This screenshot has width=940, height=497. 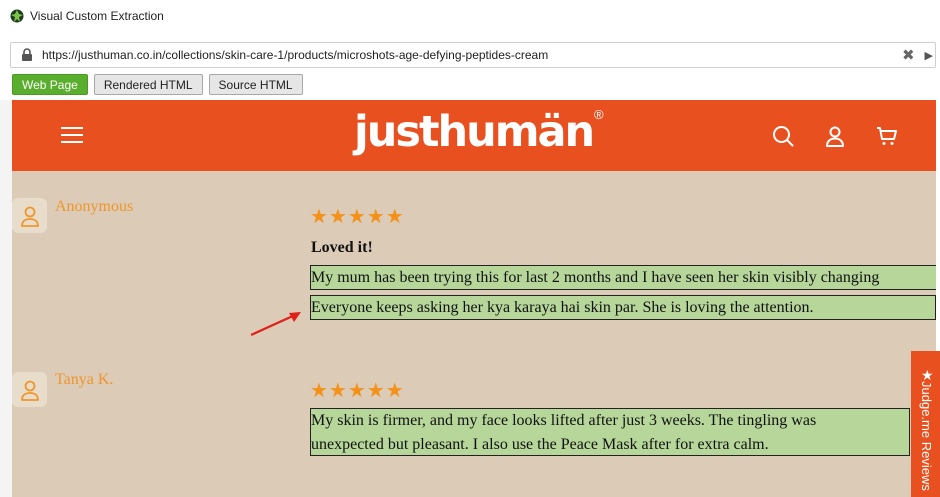 What do you see at coordinates (94, 206) in the screenshot?
I see `reviewer-name: Anonymous` at bounding box center [94, 206].